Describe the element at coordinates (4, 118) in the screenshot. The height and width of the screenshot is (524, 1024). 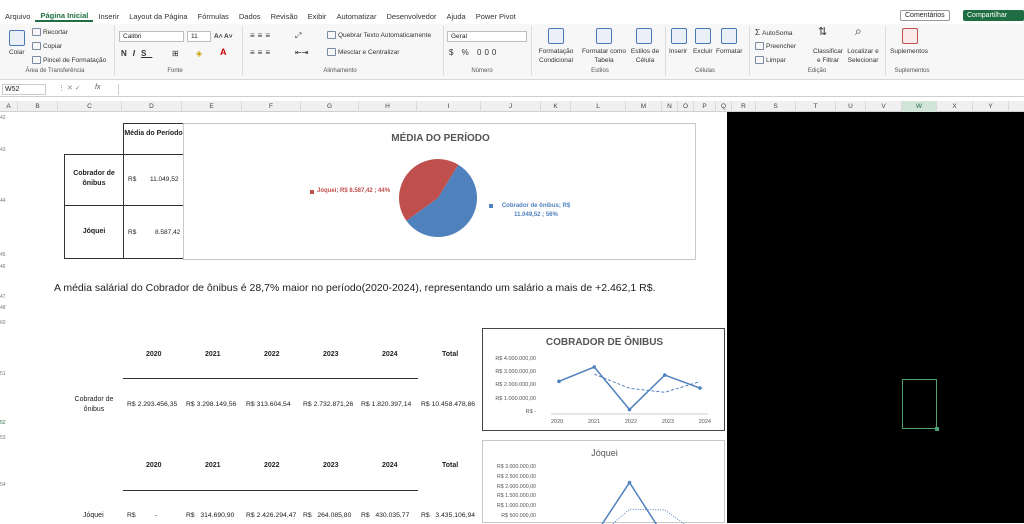
I see `row-header: 42` at that location.